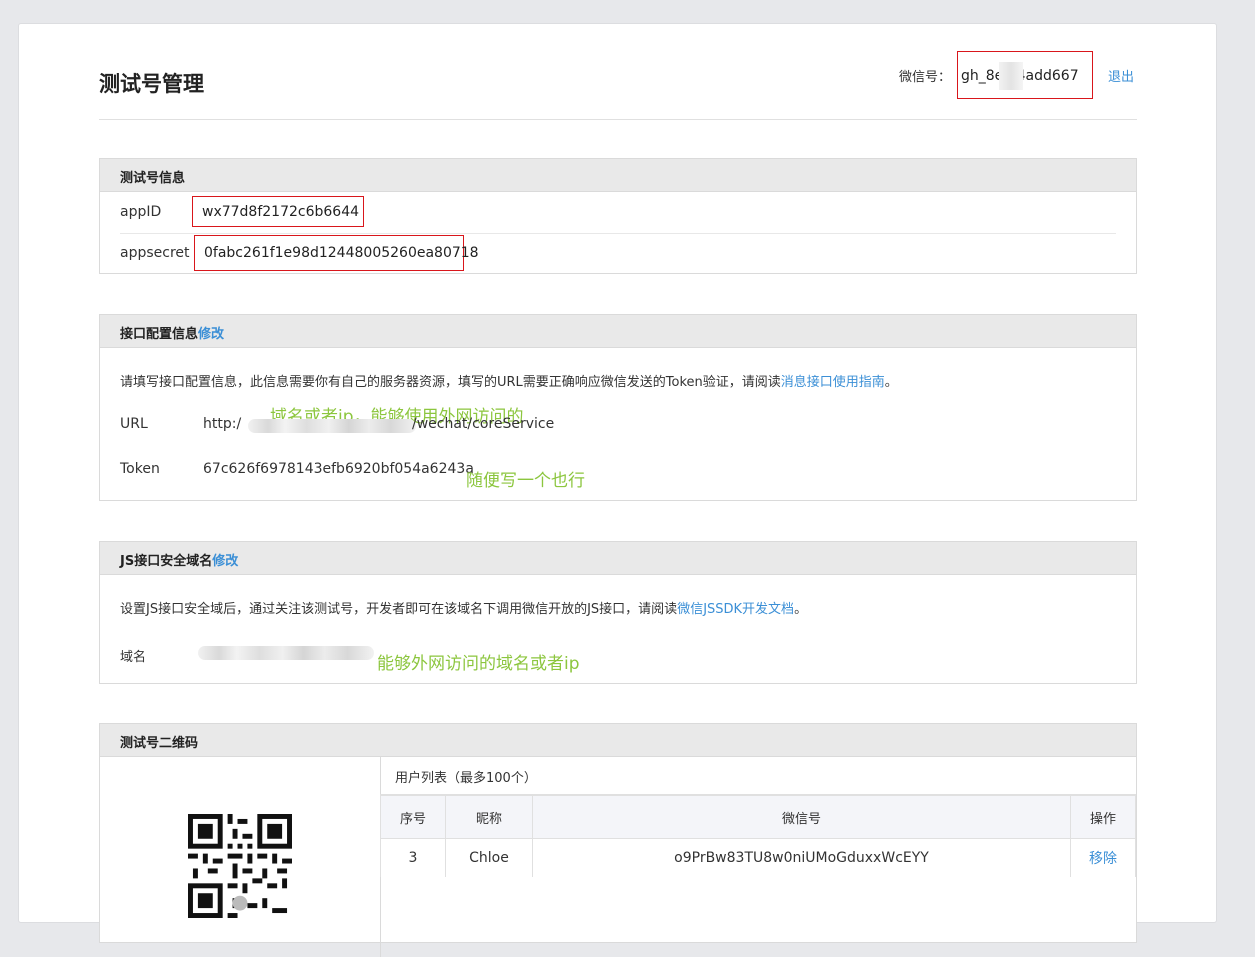  Describe the element at coordinates (478, 664) in the screenshot. I see `domain-annotation: 能够外网访问的域名或者ip` at that location.